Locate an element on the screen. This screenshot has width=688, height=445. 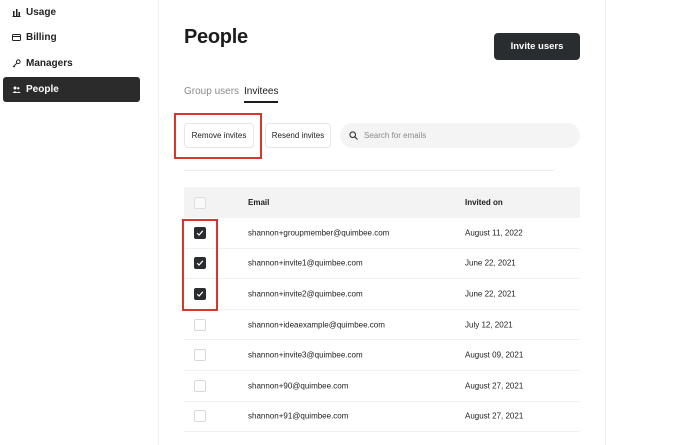
invited-on-cell: August 11, 2022 is located at coordinates (494, 233).